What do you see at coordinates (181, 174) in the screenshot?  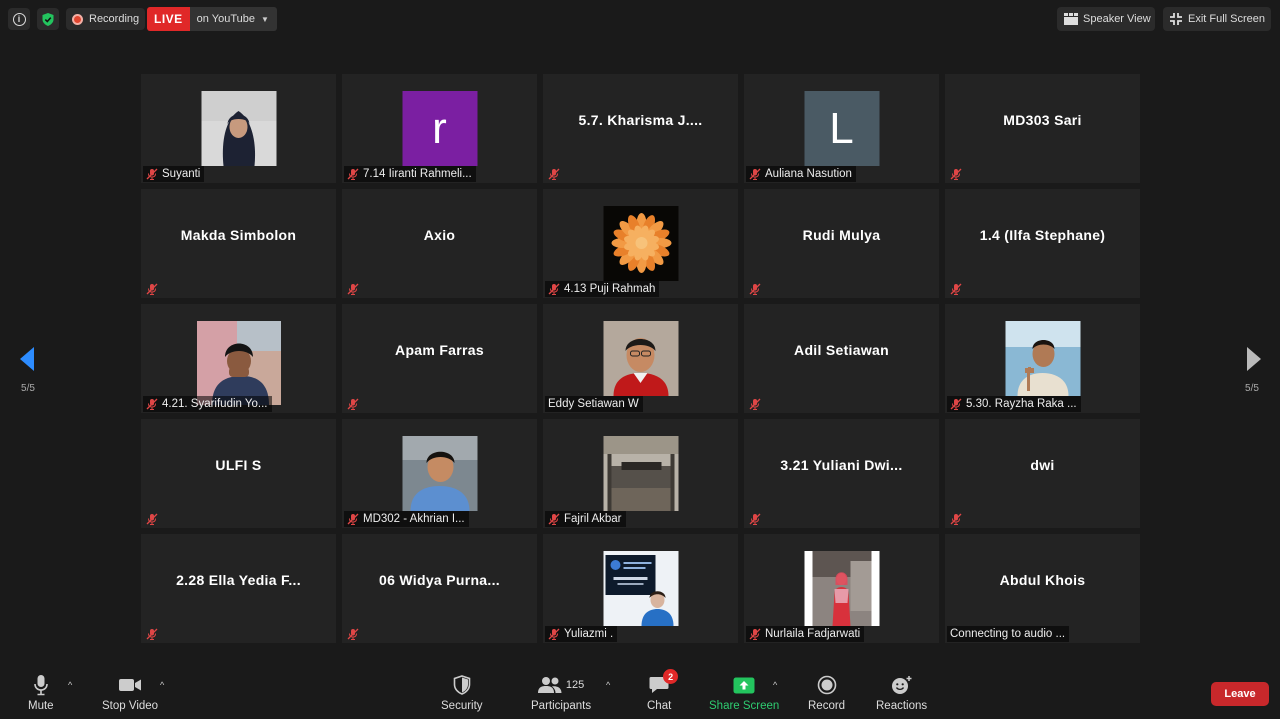 I see `participant-name-label: Suyanti` at bounding box center [181, 174].